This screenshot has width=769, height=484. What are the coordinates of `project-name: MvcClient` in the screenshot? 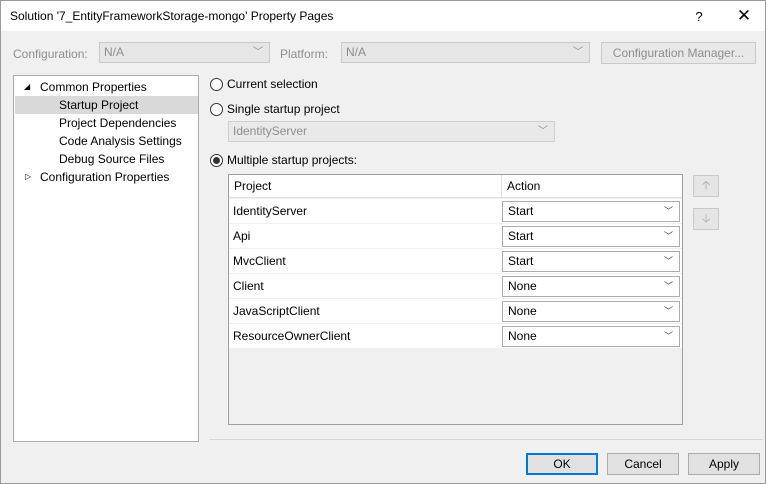 It's located at (259, 261).